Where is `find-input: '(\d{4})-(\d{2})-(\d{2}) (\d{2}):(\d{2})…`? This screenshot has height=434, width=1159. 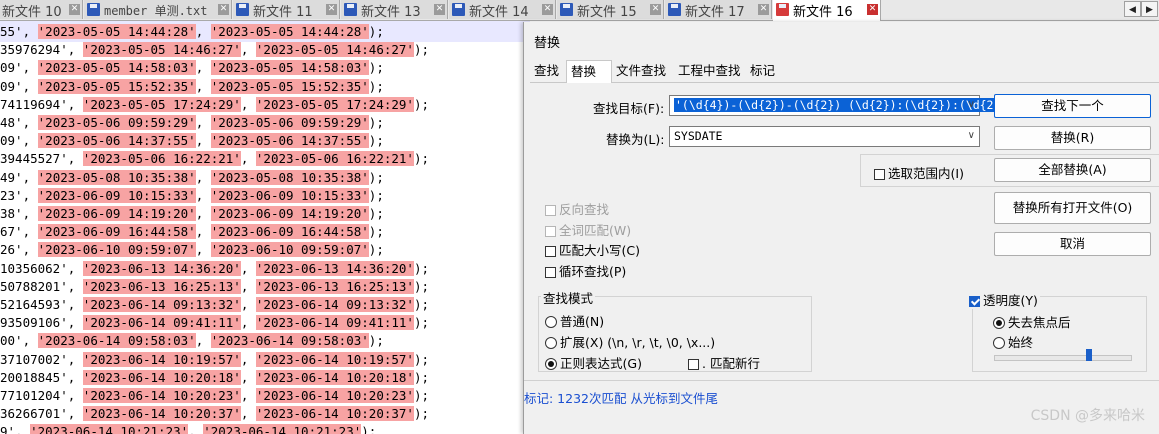
find-input: '(\d{4})-(\d{2})-(\d{2}) (\d{2}):(\d{2})… is located at coordinates (845, 105).